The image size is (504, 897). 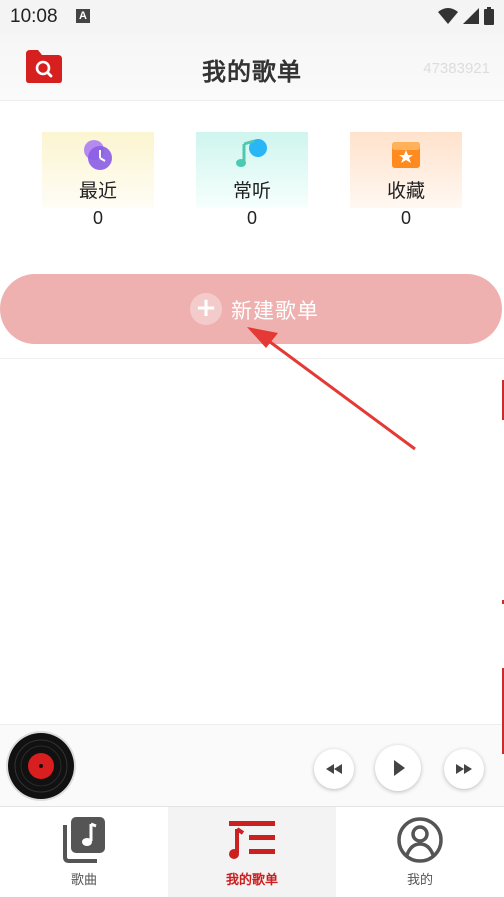 I want to click on divider, so click(x=252, y=358).